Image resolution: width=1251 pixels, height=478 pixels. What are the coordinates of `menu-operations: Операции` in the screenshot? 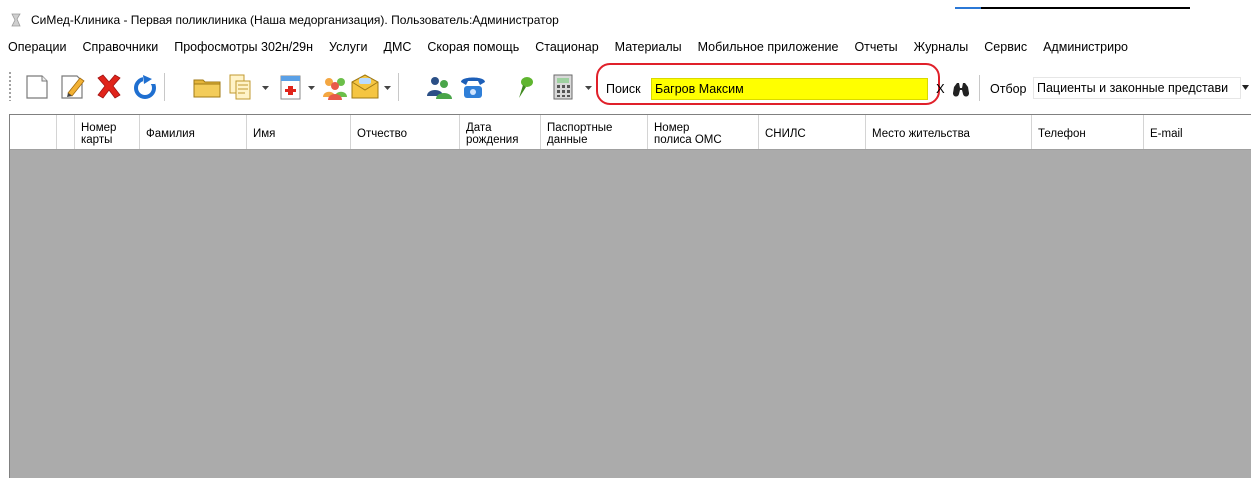 It's located at (37, 47).